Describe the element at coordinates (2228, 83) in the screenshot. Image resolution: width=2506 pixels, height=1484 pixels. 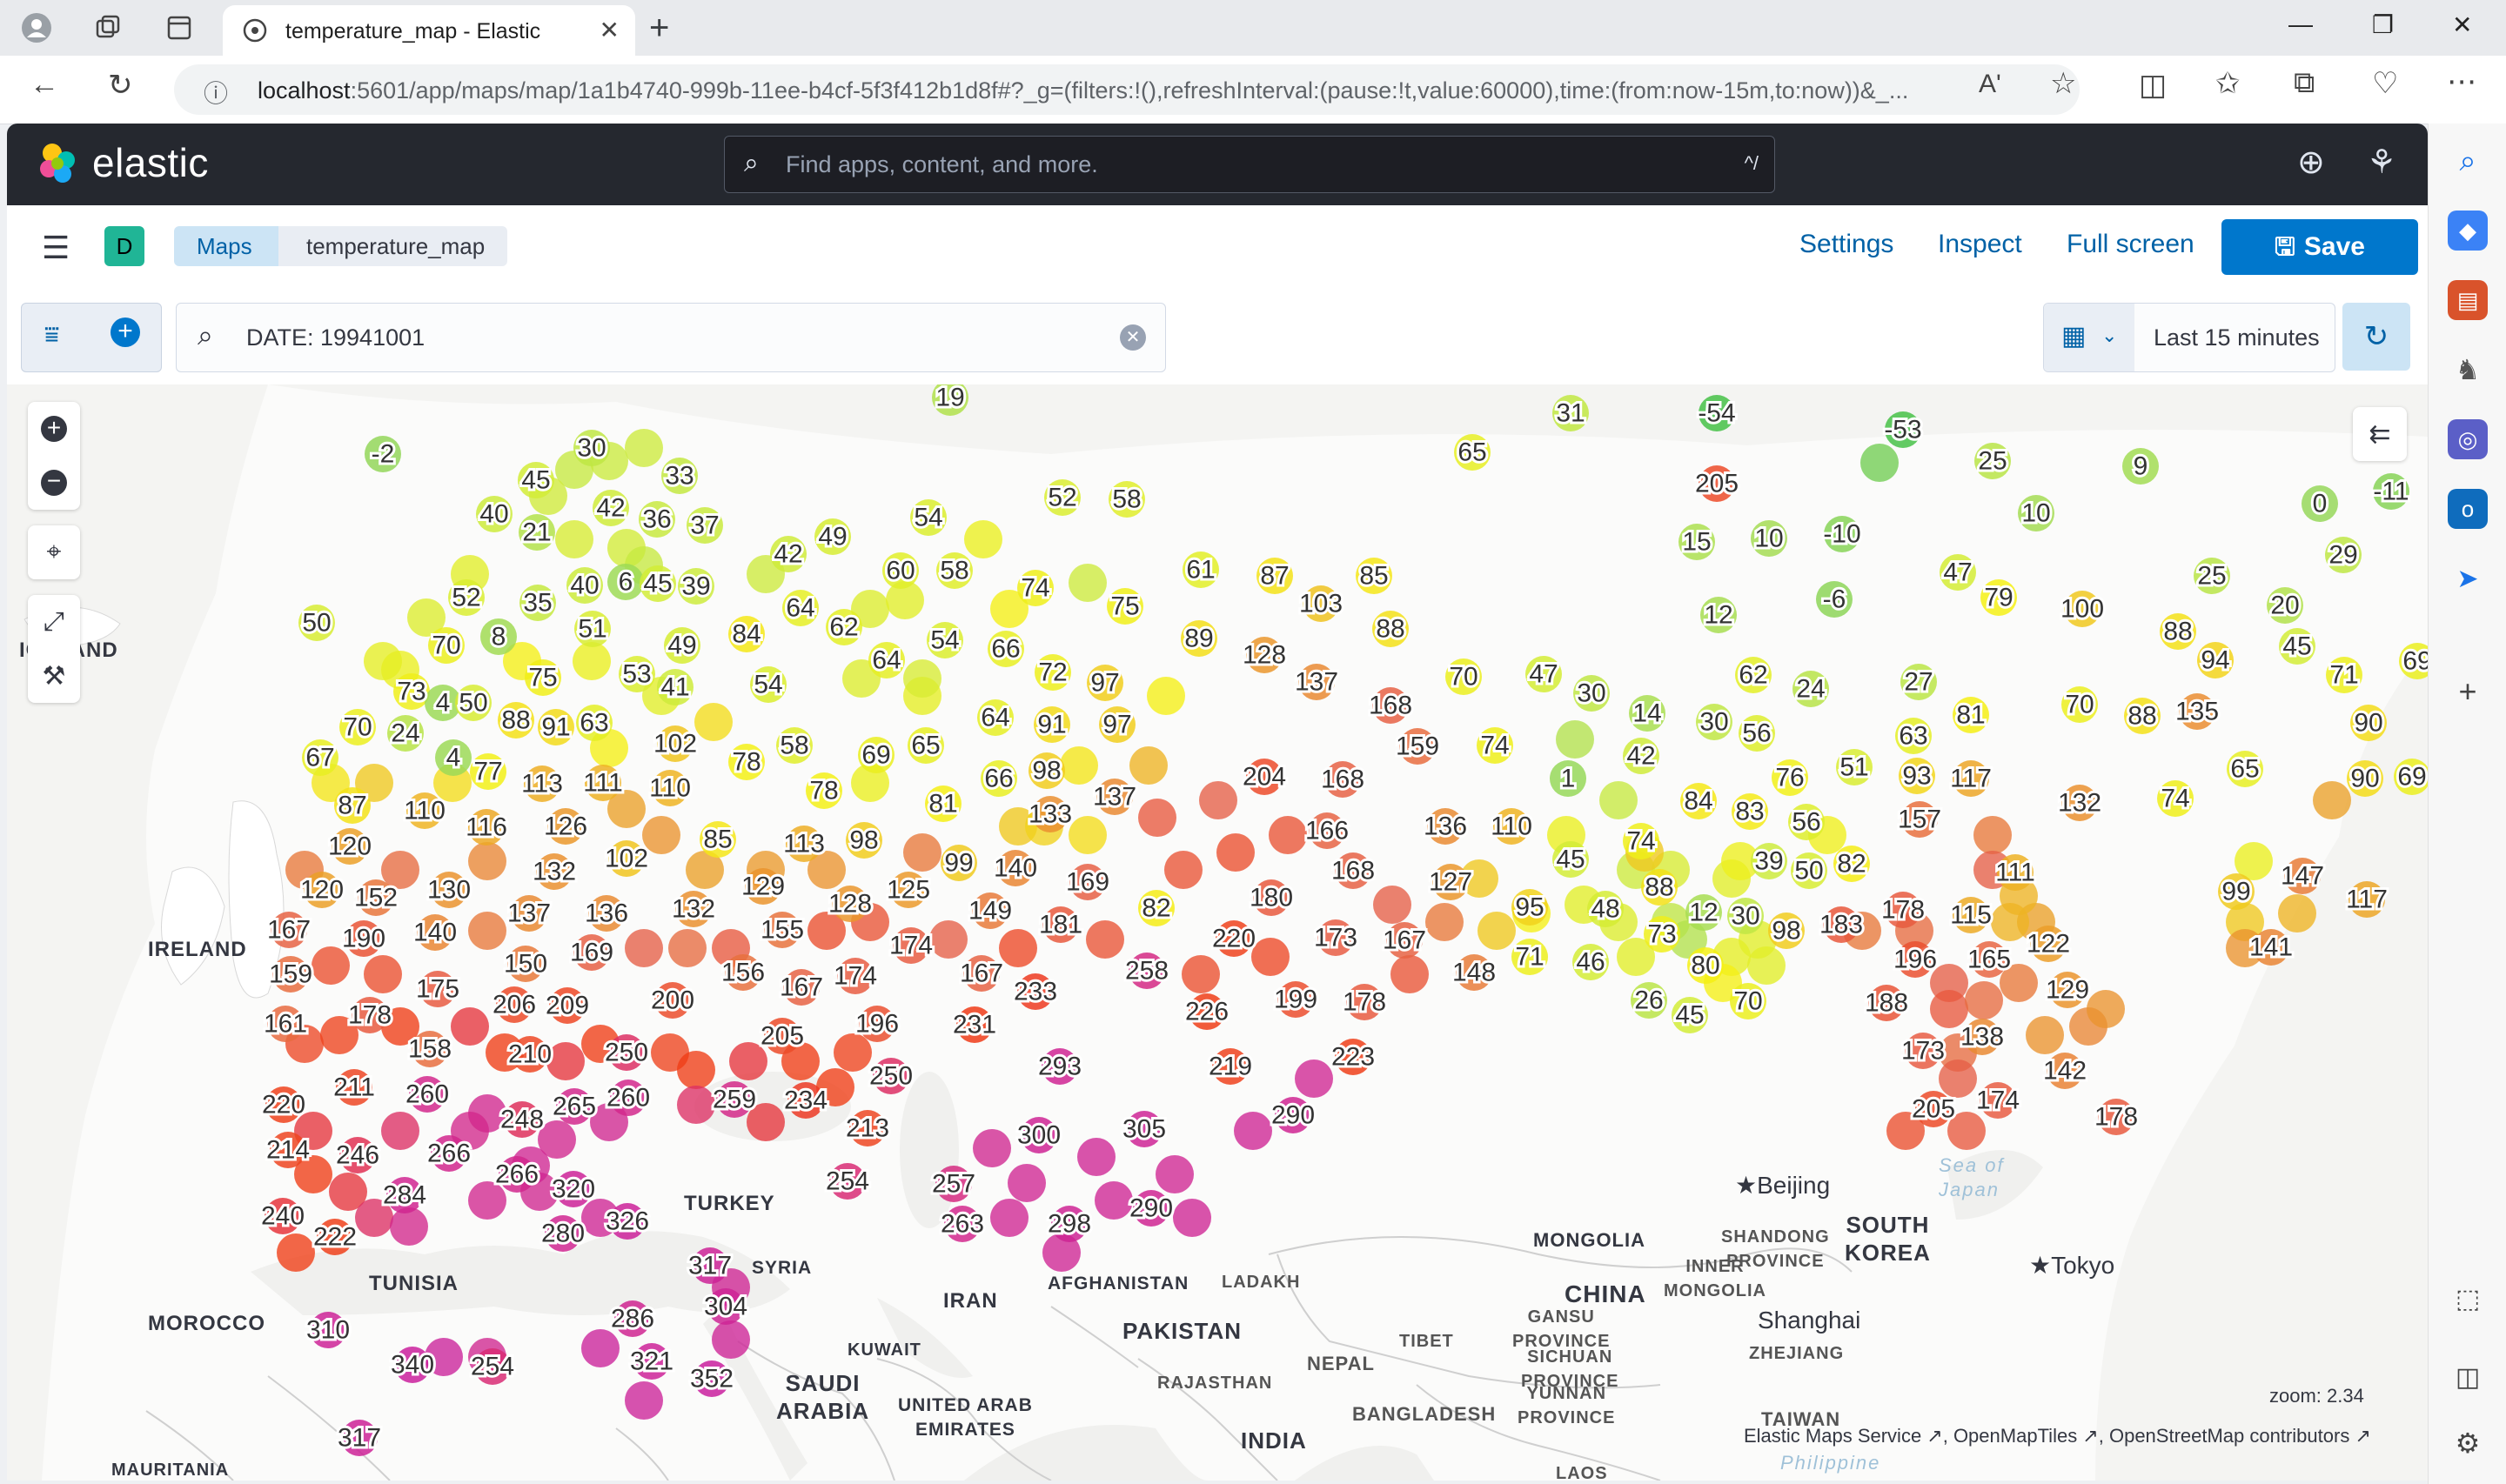
I see `favorites-icon: ✩` at that location.